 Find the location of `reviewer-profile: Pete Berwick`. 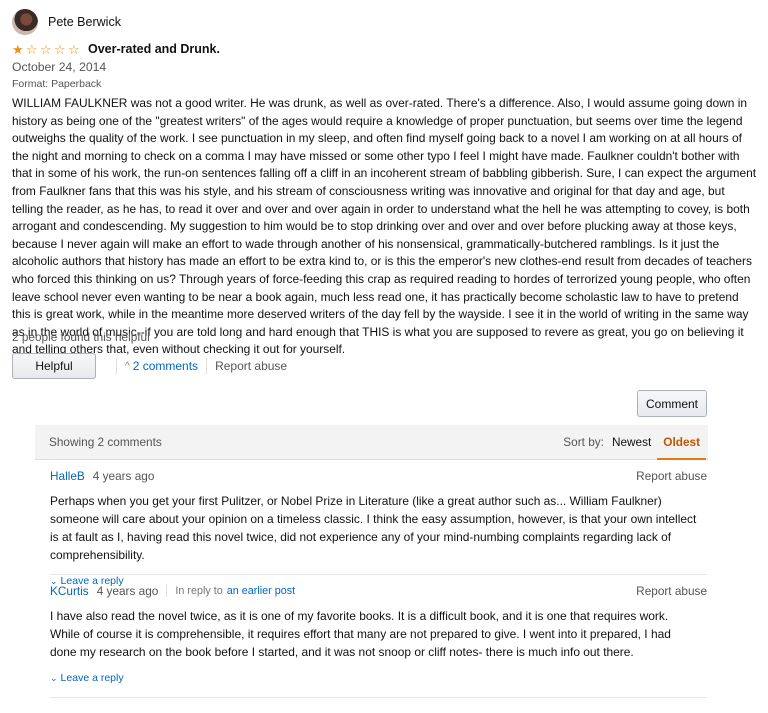

reviewer-profile: Pete Berwick is located at coordinates (66, 22).